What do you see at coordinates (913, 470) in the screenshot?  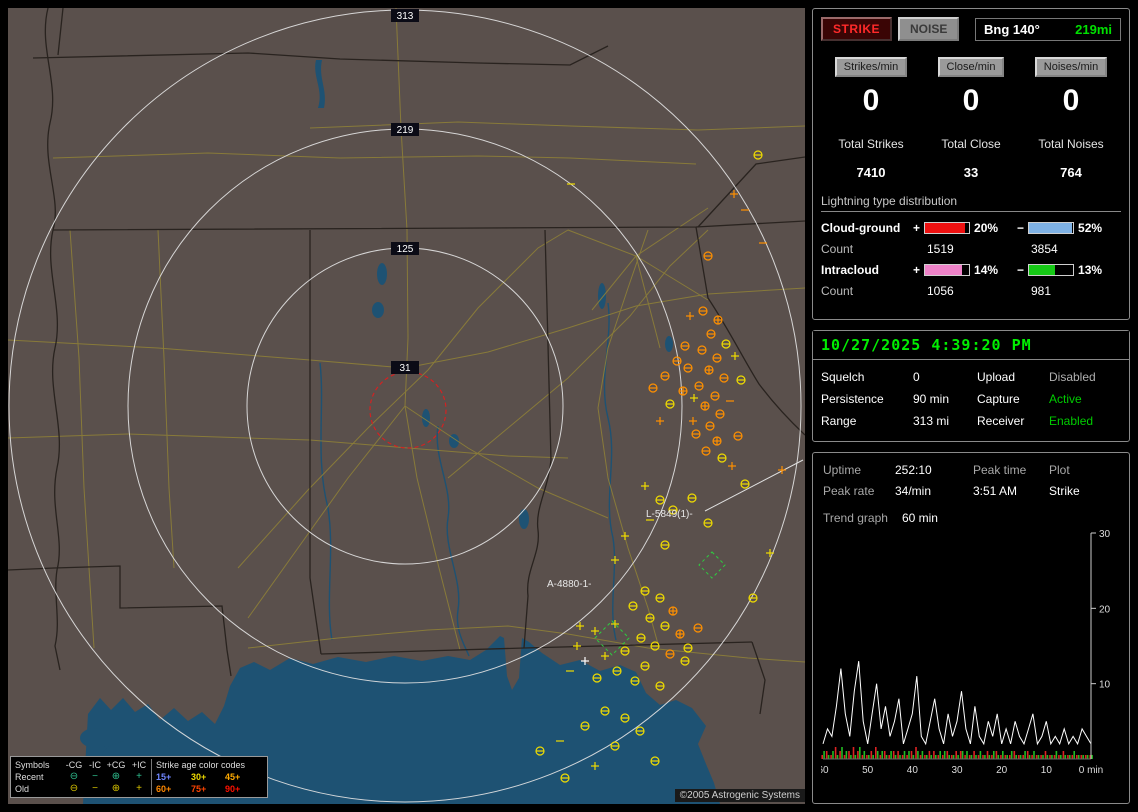 I see `uptime-value: 252:10` at bounding box center [913, 470].